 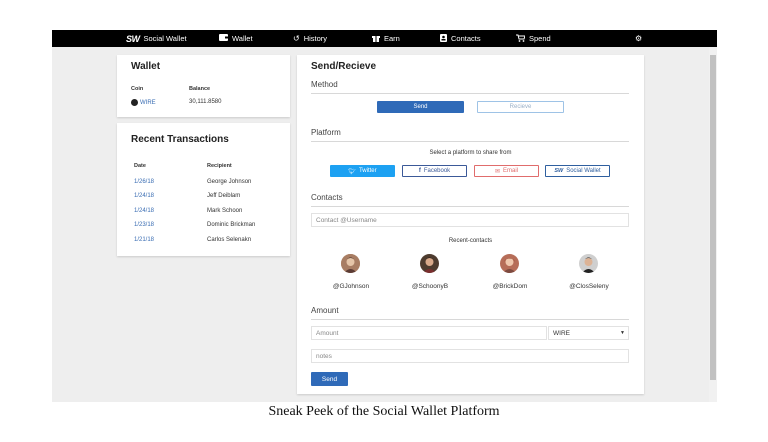 What do you see at coordinates (296, 38) in the screenshot?
I see `history-icon: ↺` at bounding box center [296, 38].